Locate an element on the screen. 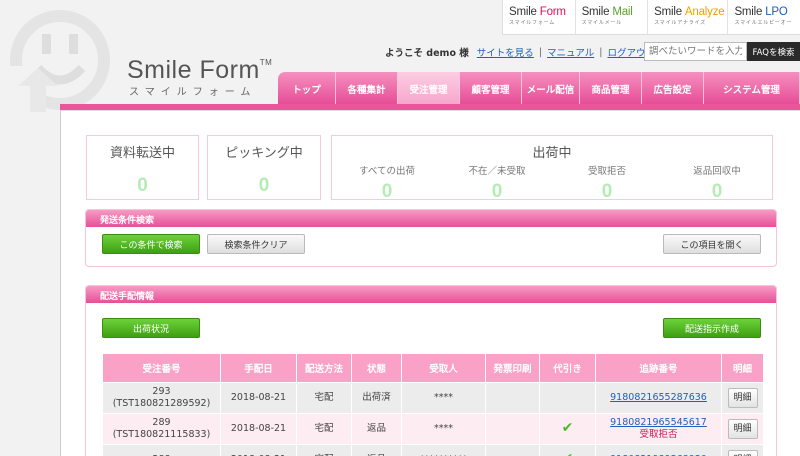 The height and width of the screenshot is (456, 800). stat-picking: ピッキング中 0 is located at coordinates (264, 167).